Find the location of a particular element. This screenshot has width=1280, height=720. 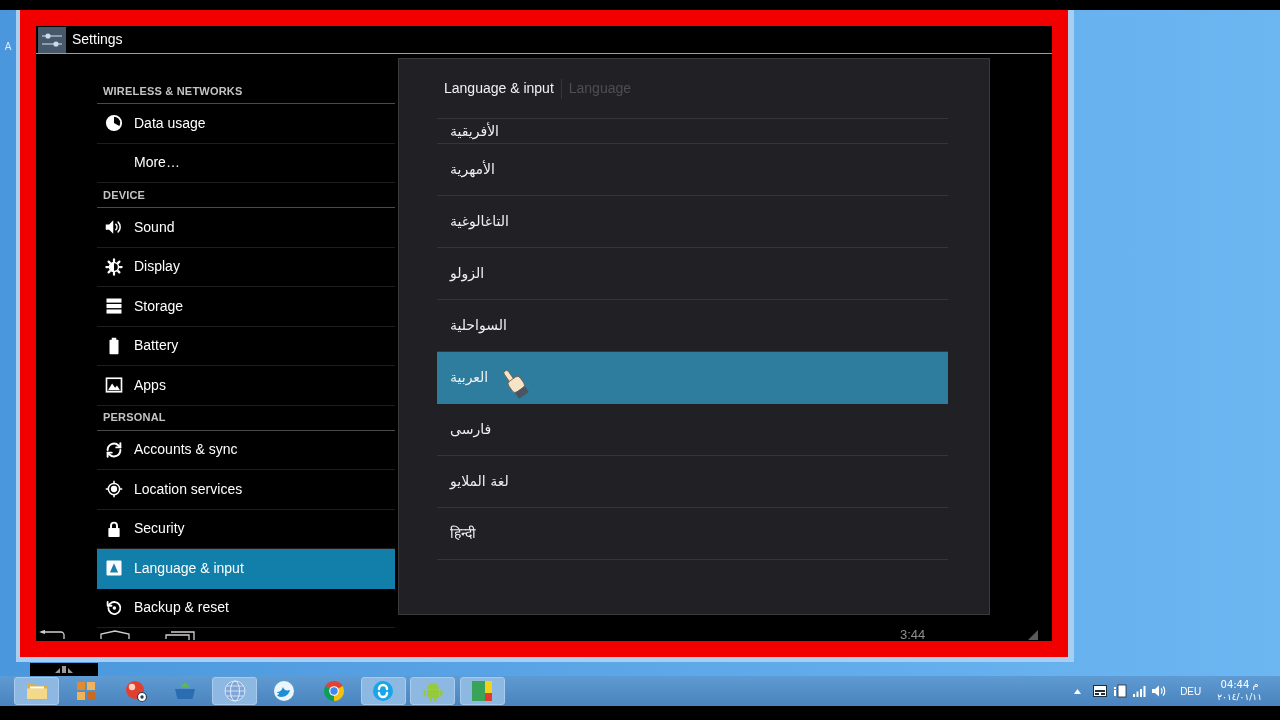

pie-chart-icon is located at coordinates (114, 123).